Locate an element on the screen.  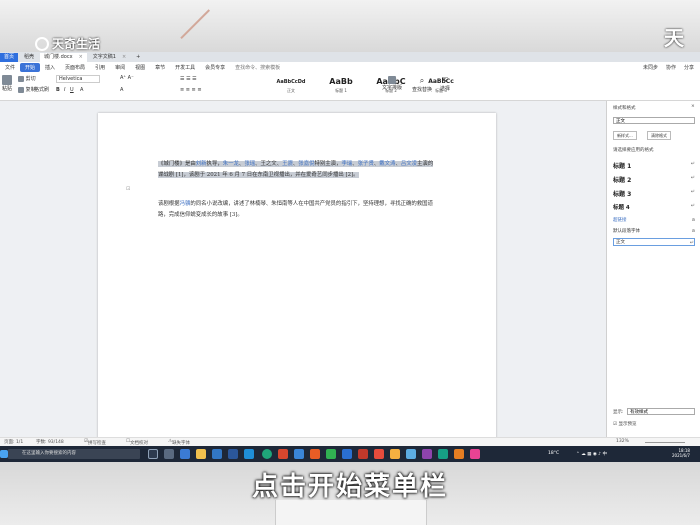
wechat-icon is located at coordinates (331, 454).